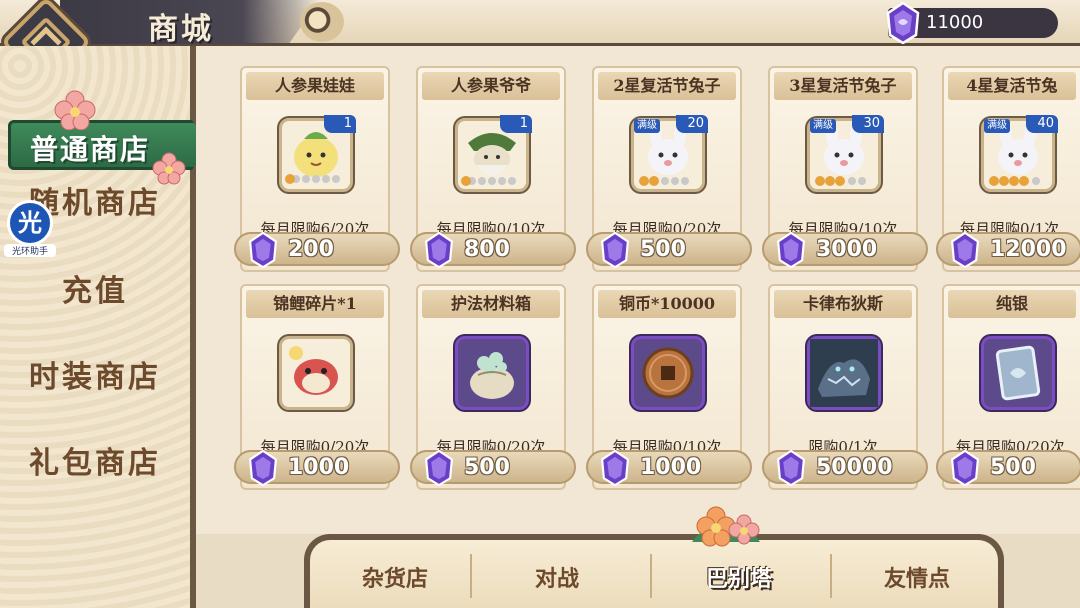 The height and width of the screenshot is (608, 1080). Describe the element at coordinates (395, 579) in the screenshot. I see `tab-grocery: 杂货店` at that location.